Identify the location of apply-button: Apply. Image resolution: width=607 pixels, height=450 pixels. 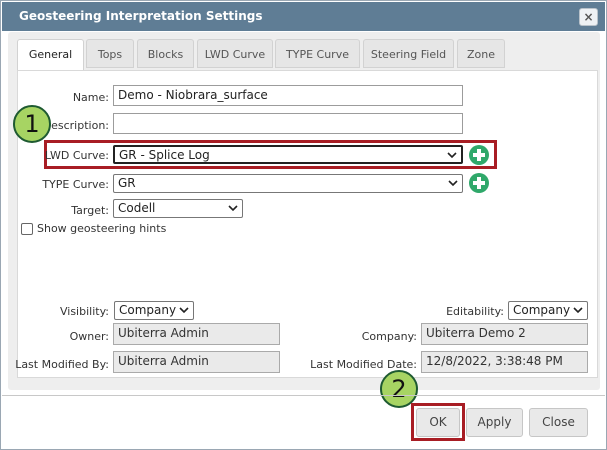
(494, 422).